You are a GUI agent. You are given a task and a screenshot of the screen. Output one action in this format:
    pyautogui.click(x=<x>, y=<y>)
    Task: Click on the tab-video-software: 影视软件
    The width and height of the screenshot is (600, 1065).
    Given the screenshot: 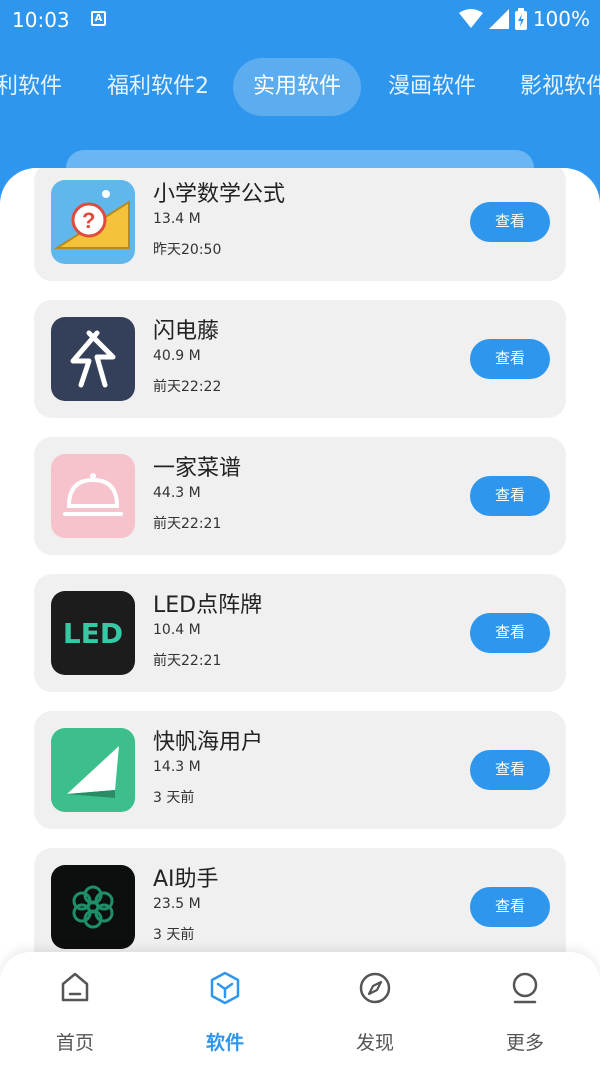 What is the action you would take?
    pyautogui.click(x=560, y=87)
    